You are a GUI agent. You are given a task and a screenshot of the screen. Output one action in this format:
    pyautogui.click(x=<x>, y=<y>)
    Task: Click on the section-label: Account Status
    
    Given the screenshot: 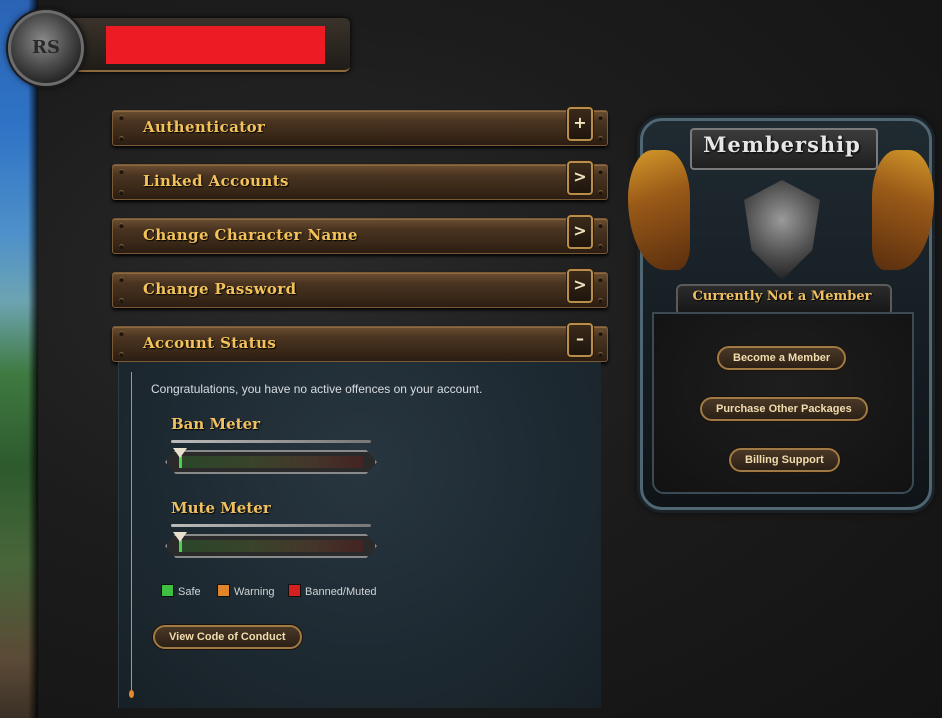 What is the action you would take?
    pyautogui.click(x=210, y=343)
    